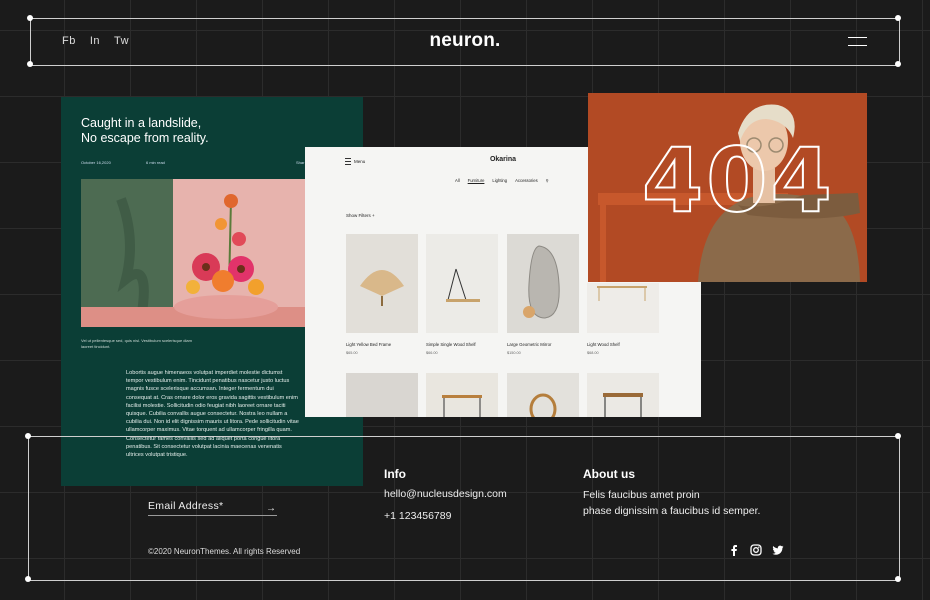 The width and height of the screenshot is (930, 600). I want to click on about-heading: About us, so click(609, 474).